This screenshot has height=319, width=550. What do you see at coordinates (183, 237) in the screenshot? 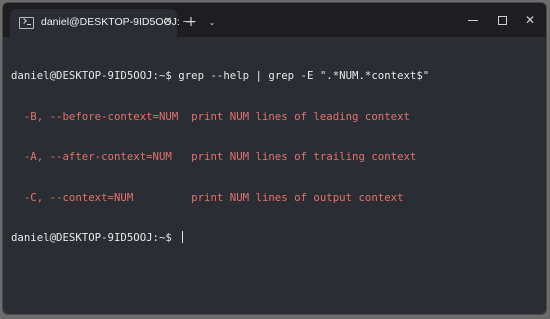
I see `text-cursor` at bounding box center [183, 237].